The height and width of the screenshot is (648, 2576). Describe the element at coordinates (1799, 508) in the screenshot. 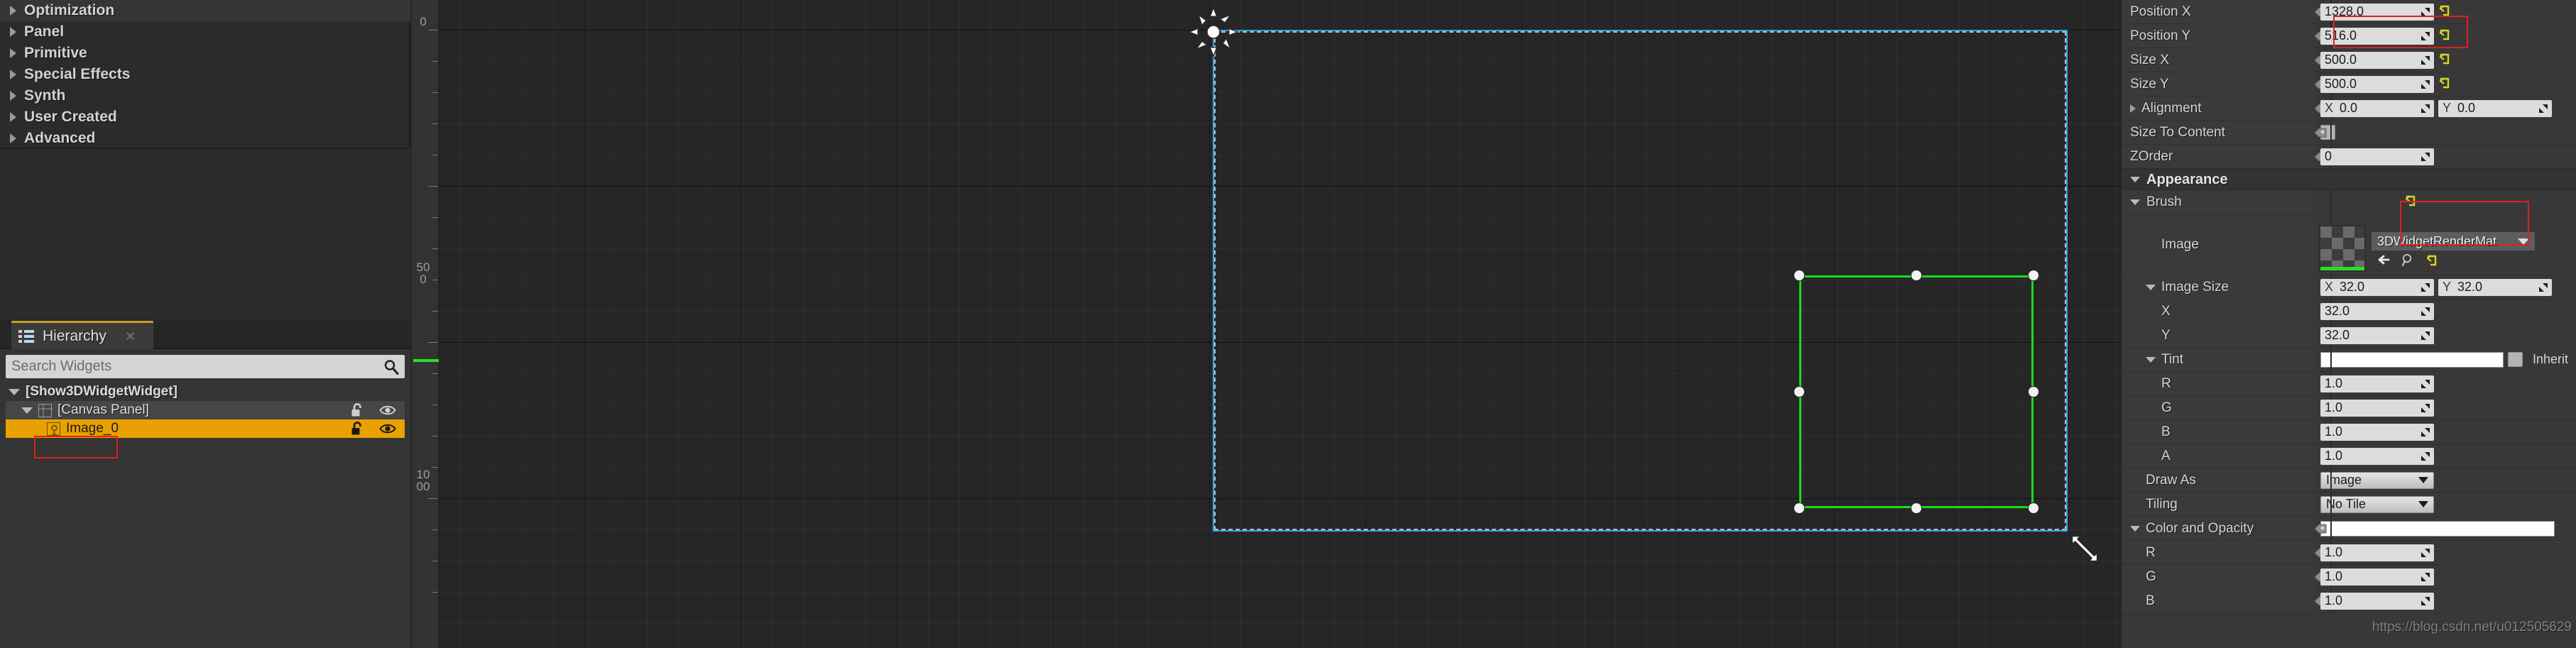

I see `resize-handle-bottom-left` at that location.